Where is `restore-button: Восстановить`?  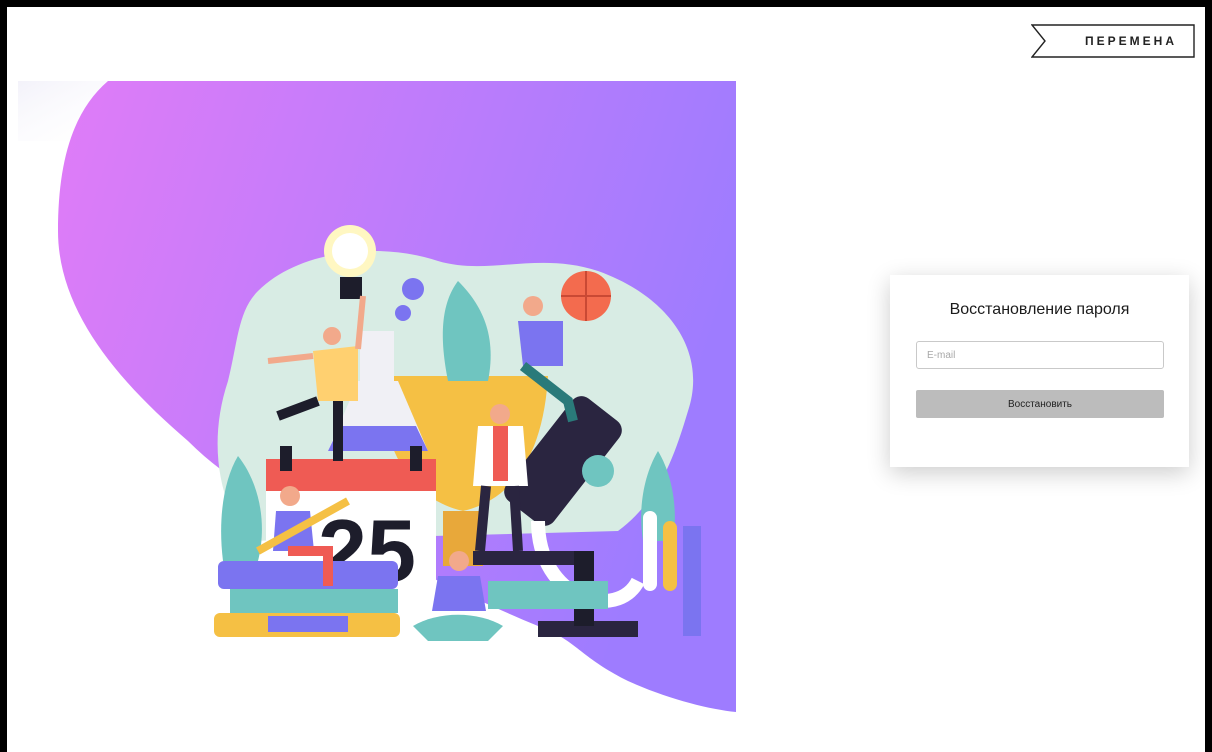
restore-button: Восстановить is located at coordinates (1040, 404).